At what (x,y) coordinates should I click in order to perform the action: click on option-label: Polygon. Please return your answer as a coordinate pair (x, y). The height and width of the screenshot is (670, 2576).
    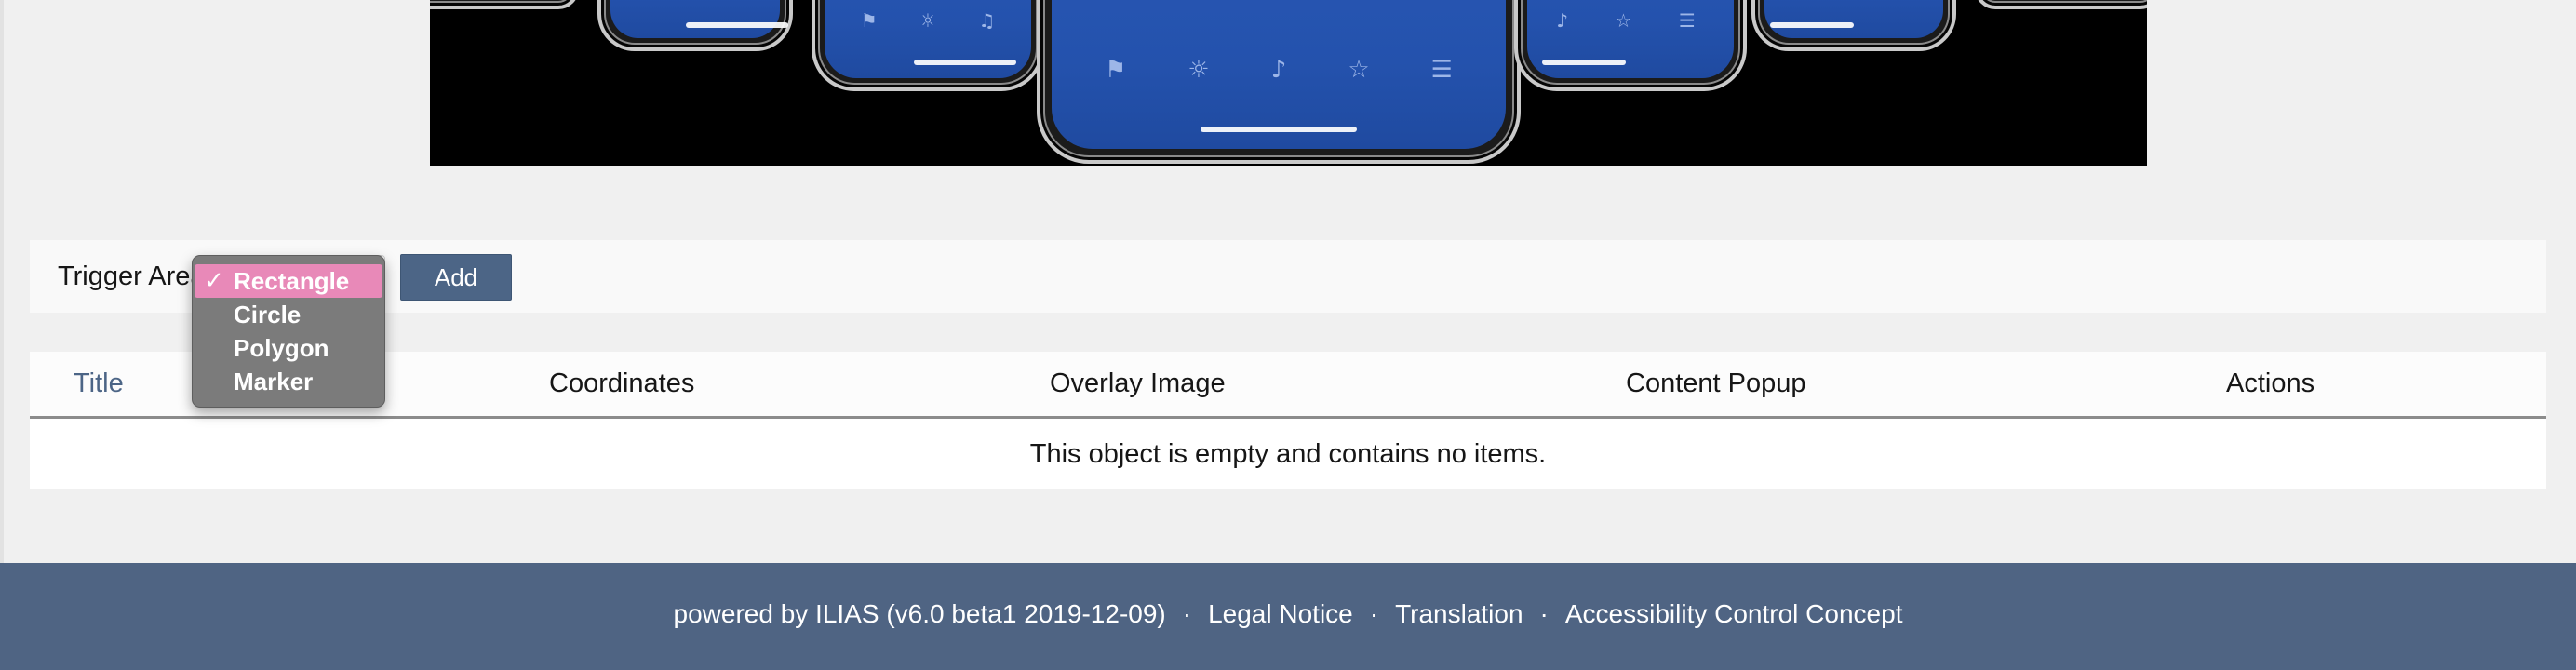
    Looking at the image, I should click on (281, 348).